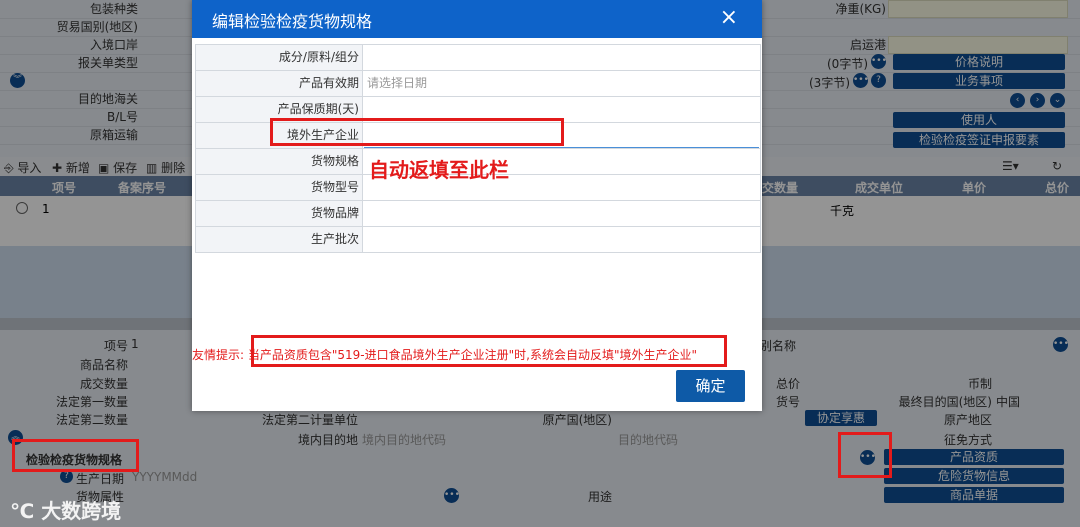 The height and width of the screenshot is (527, 1080). Describe the element at coordinates (561, 239) in the screenshot. I see `input-batch` at that location.